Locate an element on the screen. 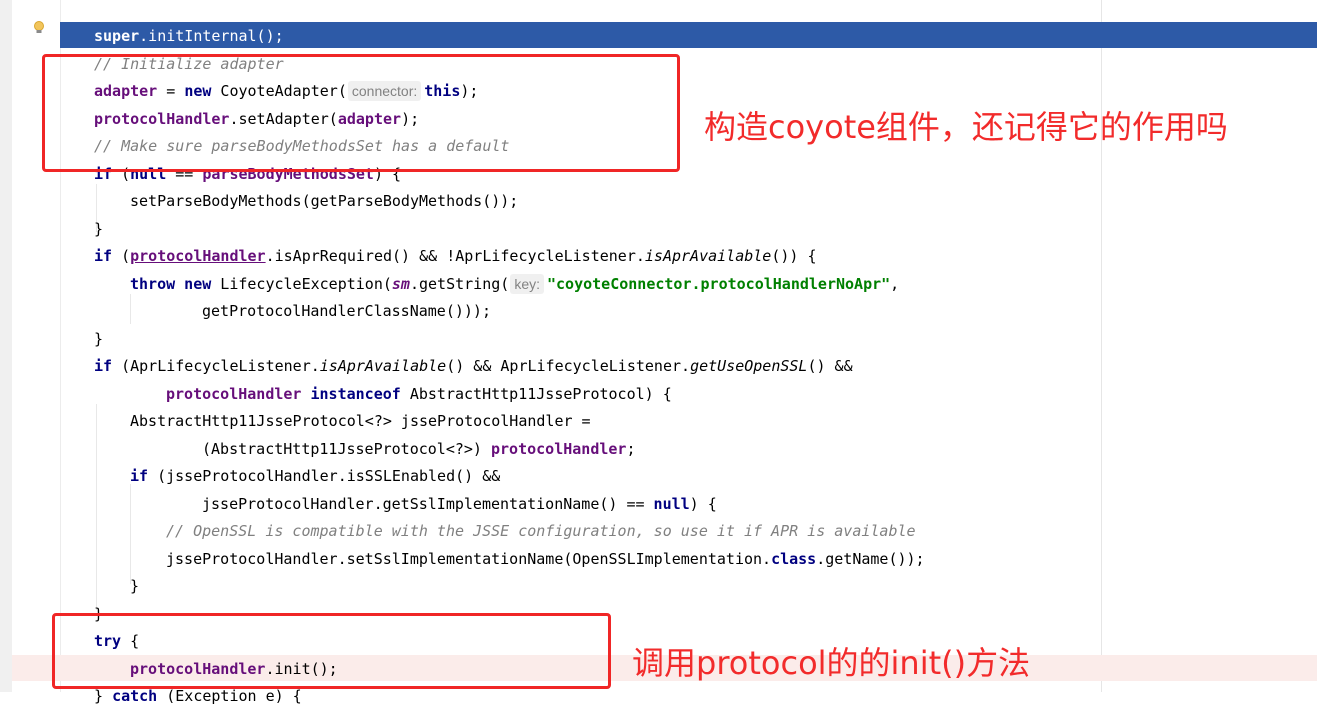 This screenshot has height=710, width=1317. annotation-box-adapter is located at coordinates (361, 113).